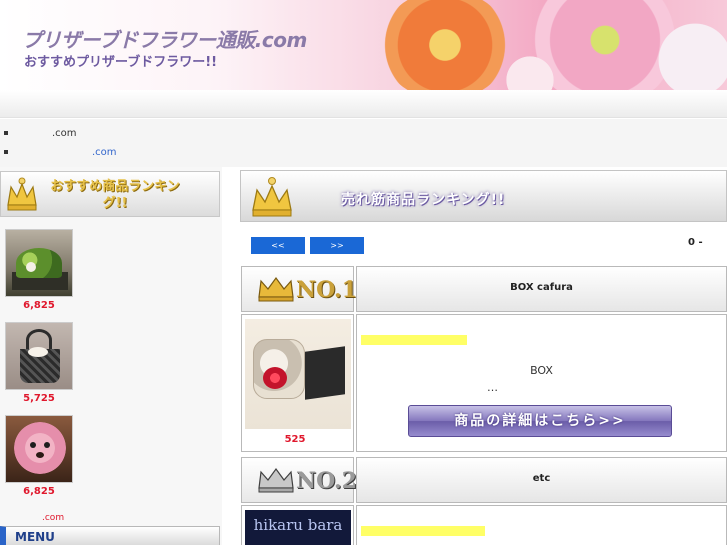 The image size is (727, 545). What do you see at coordinates (423, 200) in the screenshot?
I see `ranking-heading-text: 売れ筋商品ランキング!!` at bounding box center [423, 200].